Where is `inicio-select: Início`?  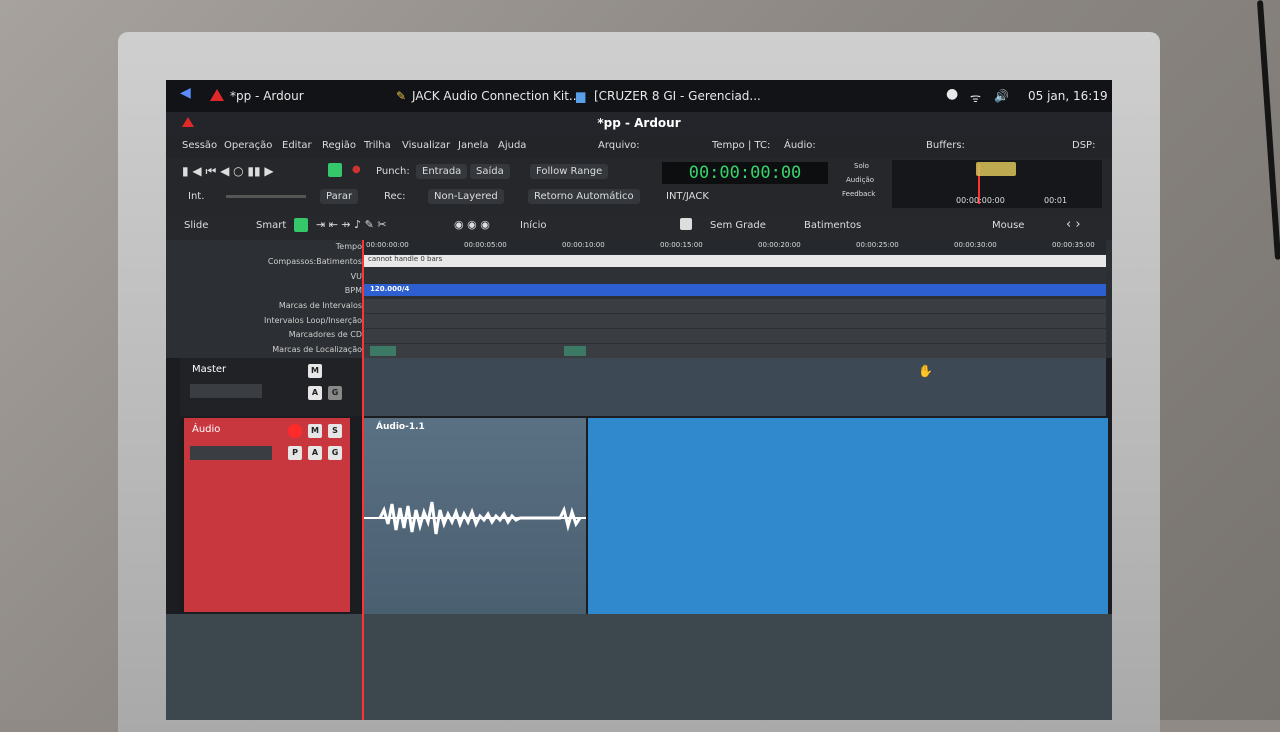
inicio-select: Início is located at coordinates (533, 225).